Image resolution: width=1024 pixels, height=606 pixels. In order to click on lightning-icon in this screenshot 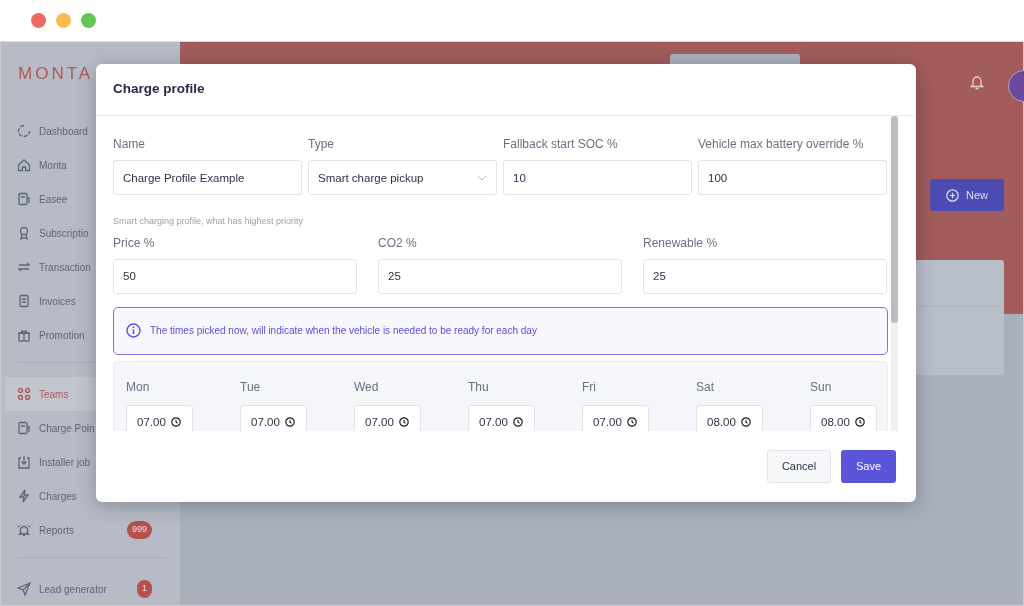, I will do `click(24, 496)`.